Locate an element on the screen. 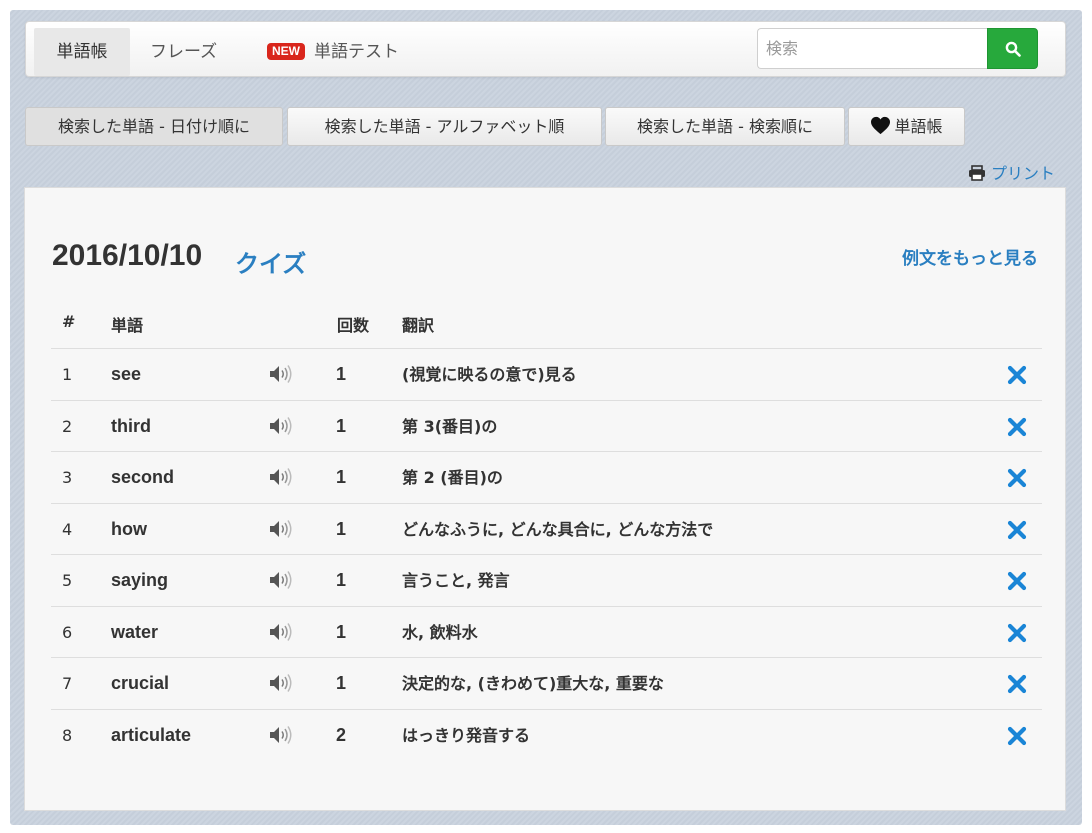  row-number: 1 is located at coordinates (67, 374).